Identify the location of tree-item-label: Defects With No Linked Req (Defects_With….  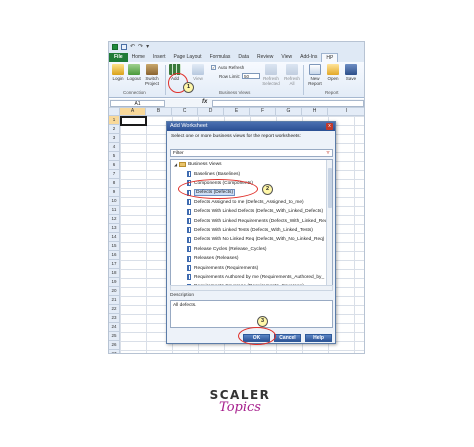
(259, 240).